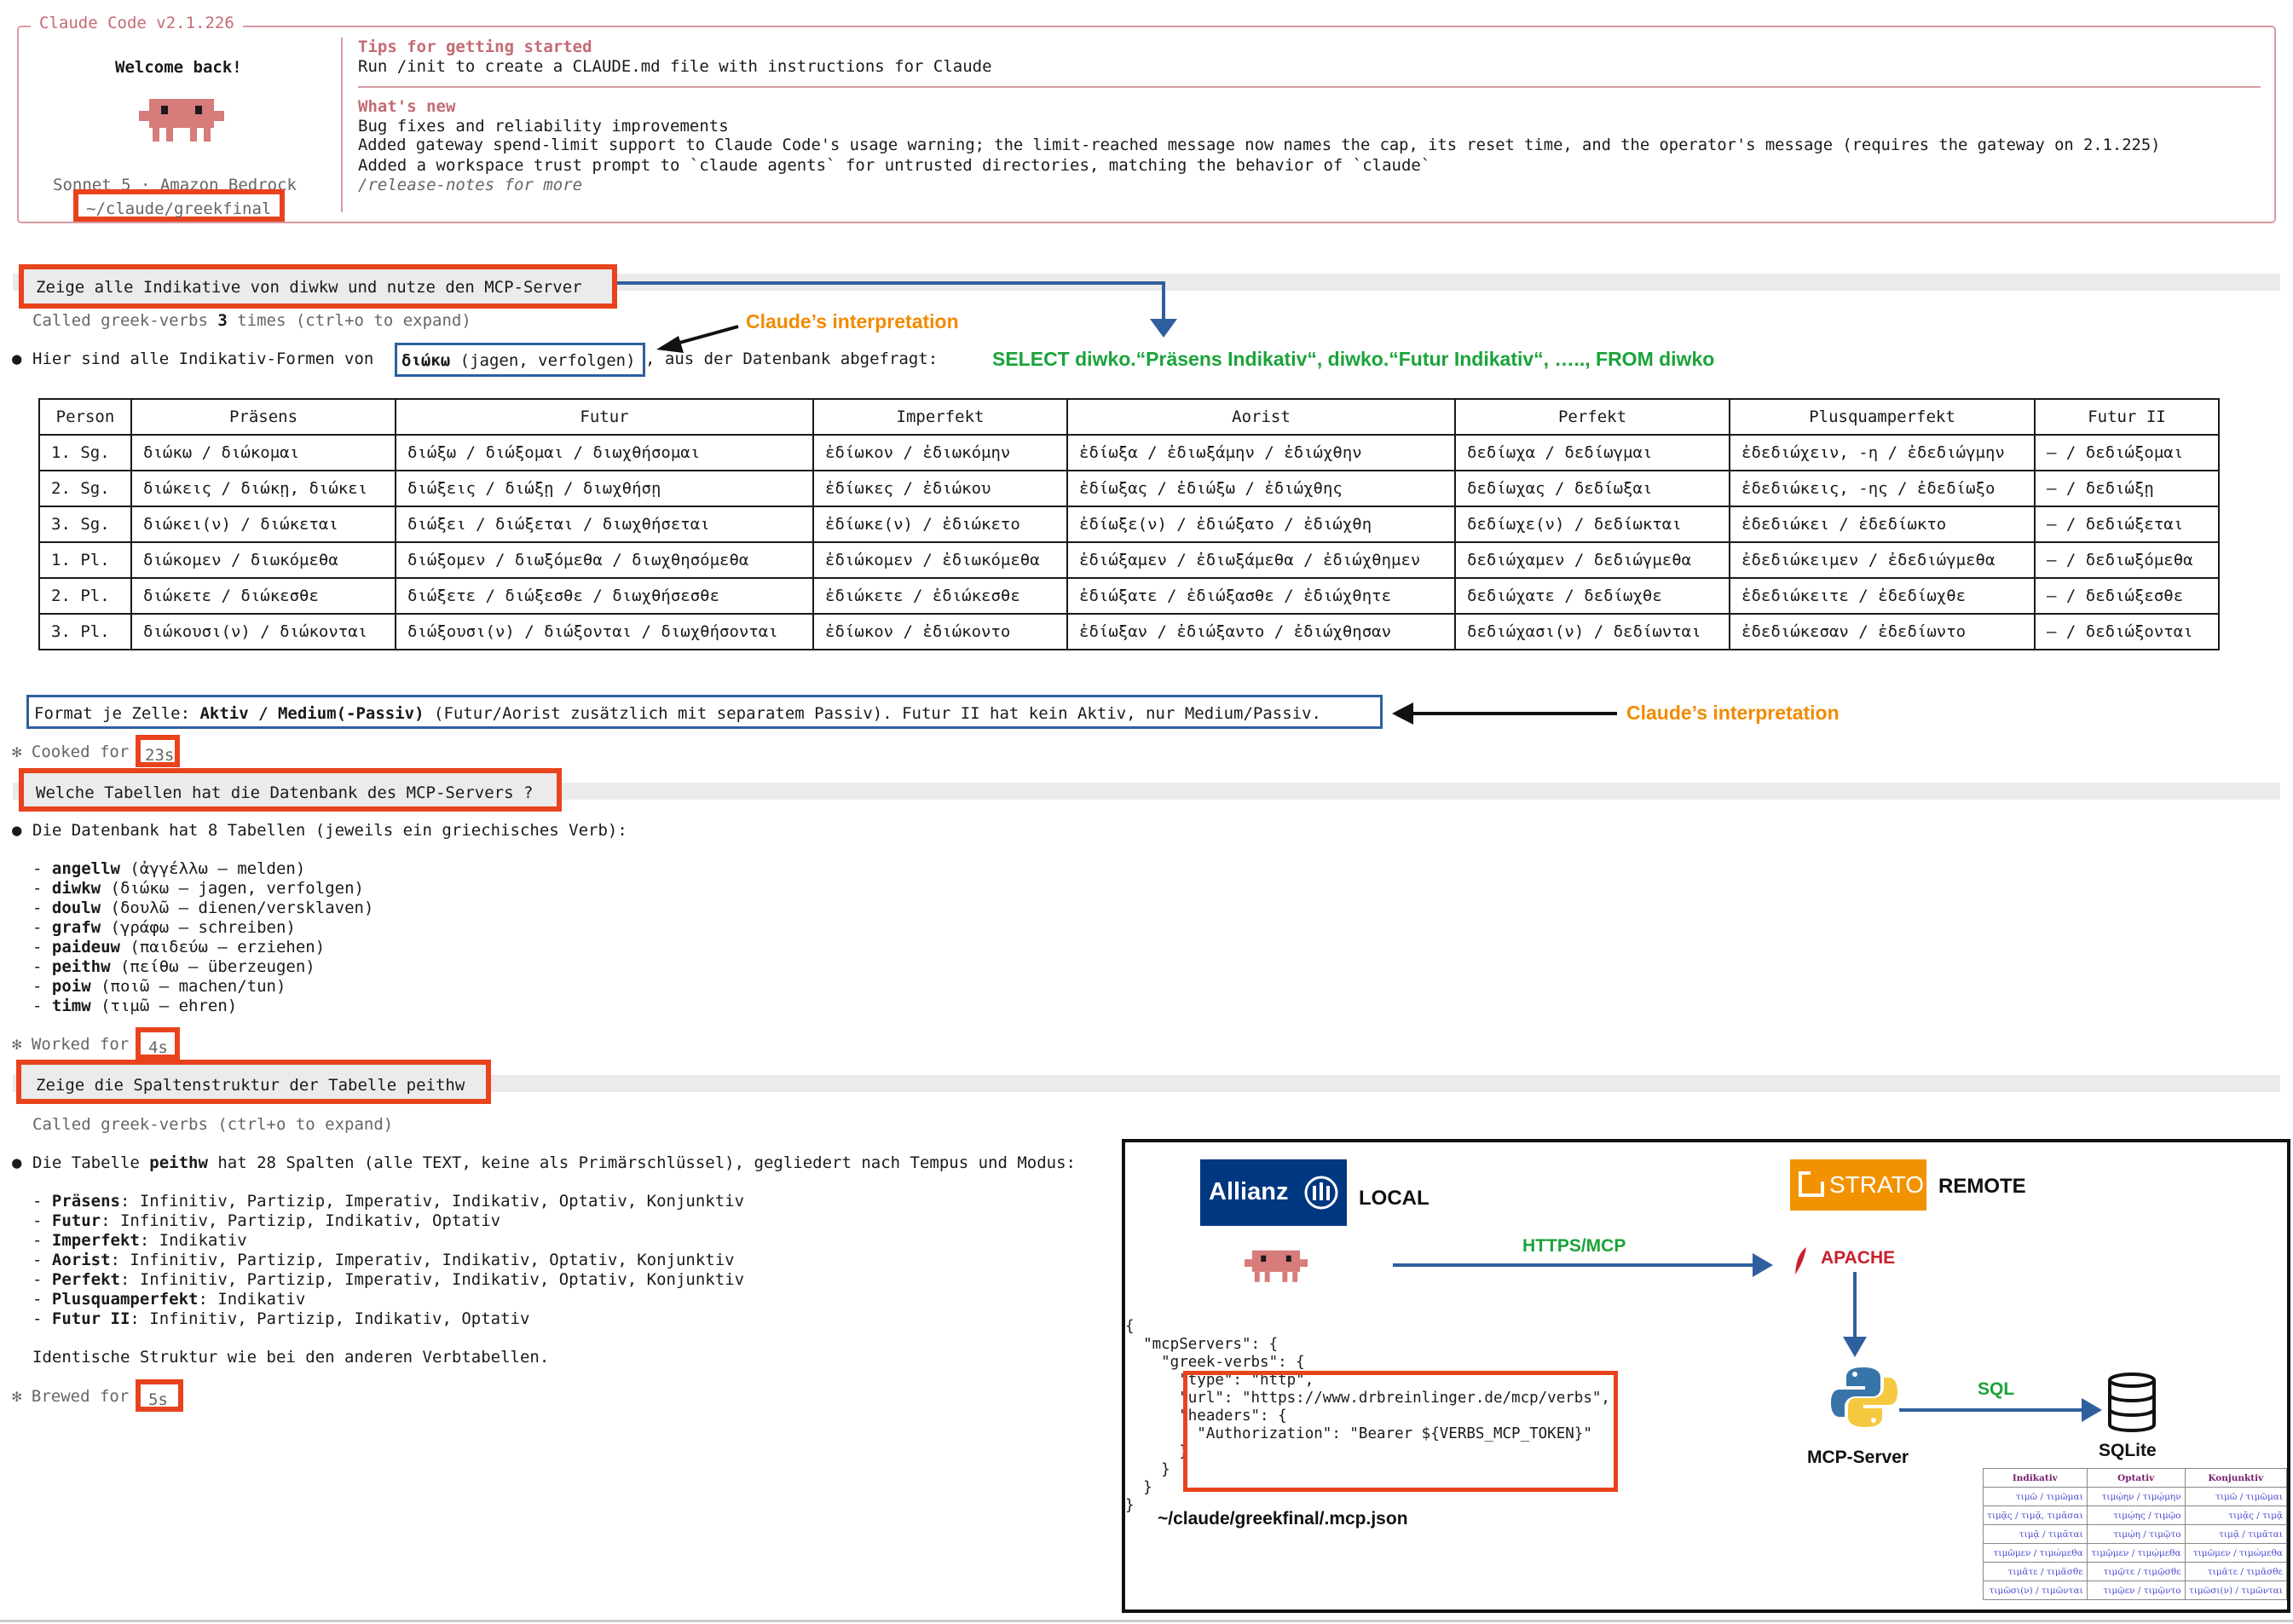  I want to click on table-cell: τιμῴην / τιμῴμην, so click(2136, 1496).